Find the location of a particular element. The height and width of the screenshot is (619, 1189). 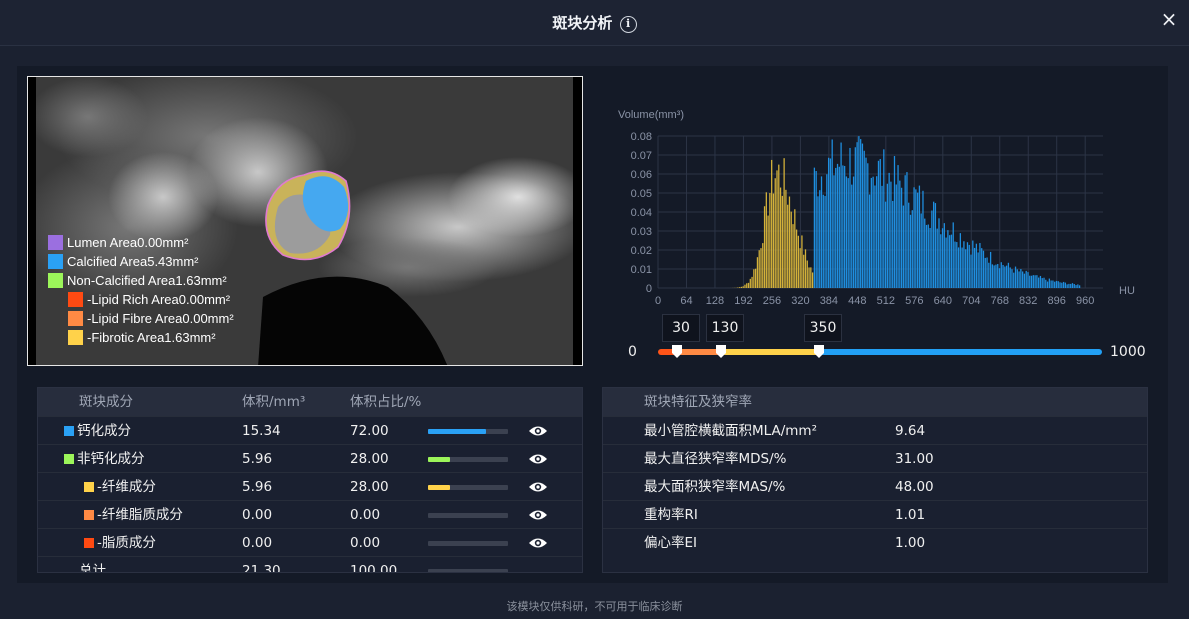

legend-lipid-rich-label: -Lipid Rich Area0.00mm² is located at coordinates (159, 299).